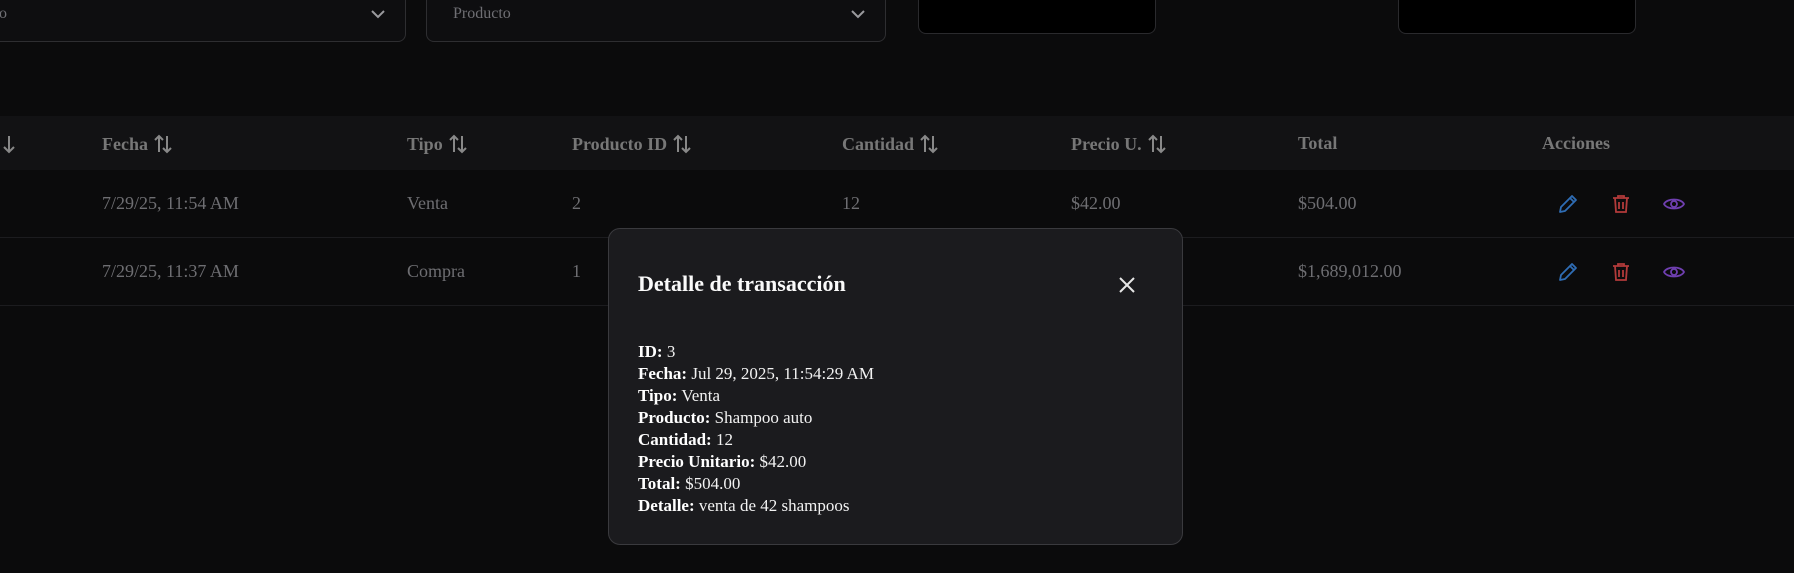 This screenshot has width=1794, height=573. Describe the element at coordinates (1119, 144) in the screenshot. I see `column-header-precio-u: Precio U.` at that location.